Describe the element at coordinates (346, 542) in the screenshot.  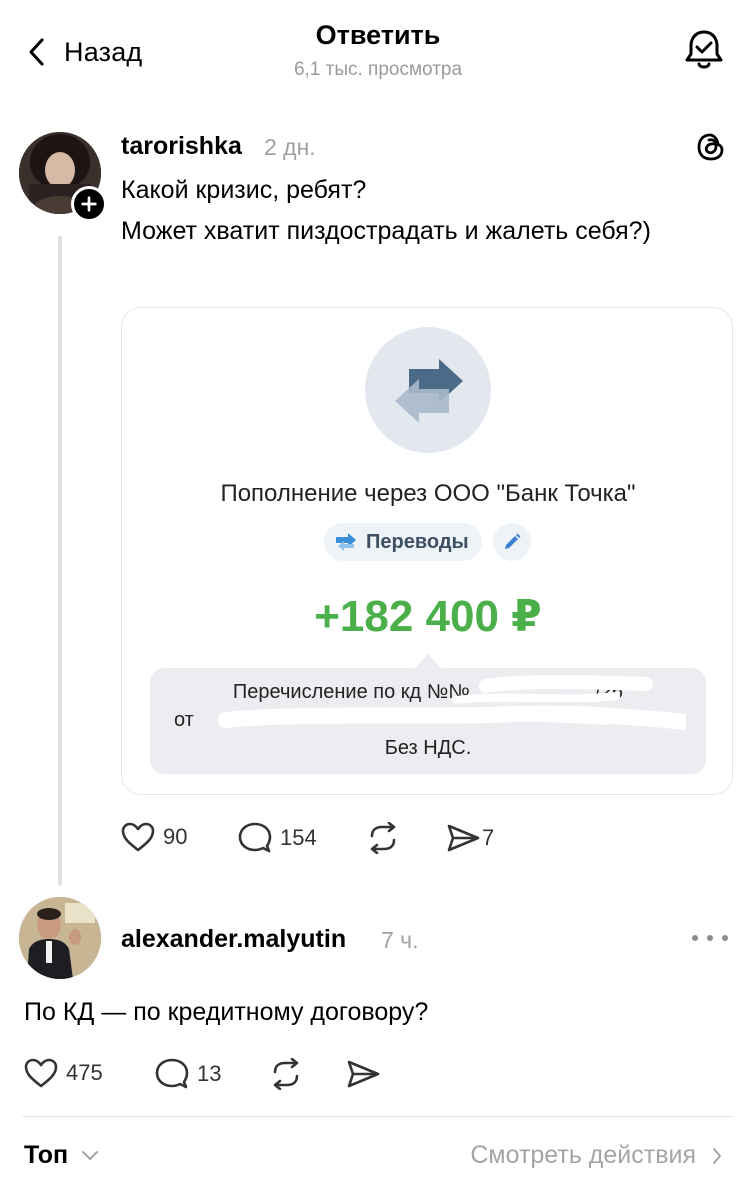
I see `transfer-chip-icon` at that location.